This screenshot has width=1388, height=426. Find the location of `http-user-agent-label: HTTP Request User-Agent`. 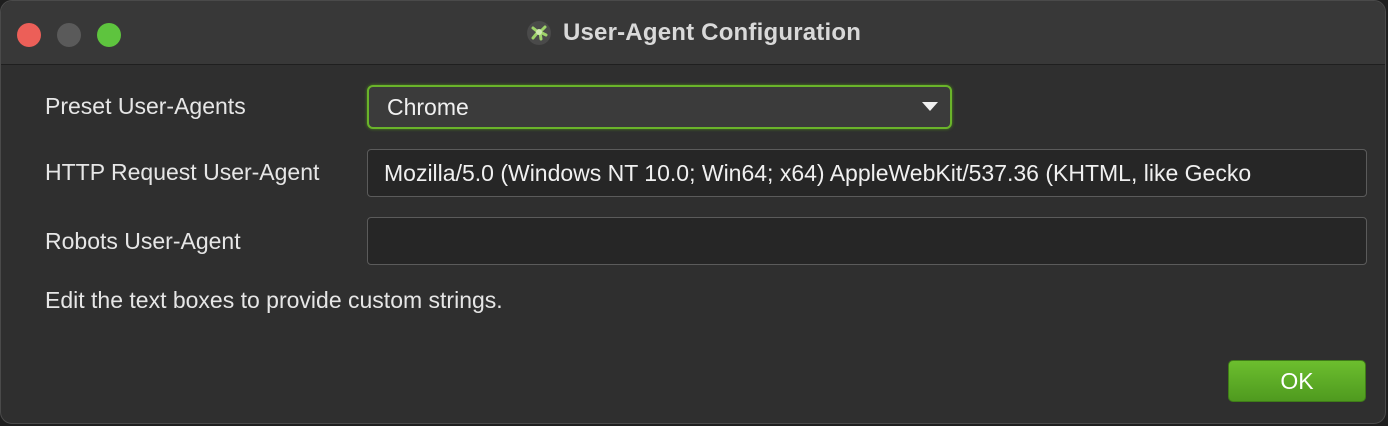

http-user-agent-label: HTTP Request User-Agent is located at coordinates (182, 172).